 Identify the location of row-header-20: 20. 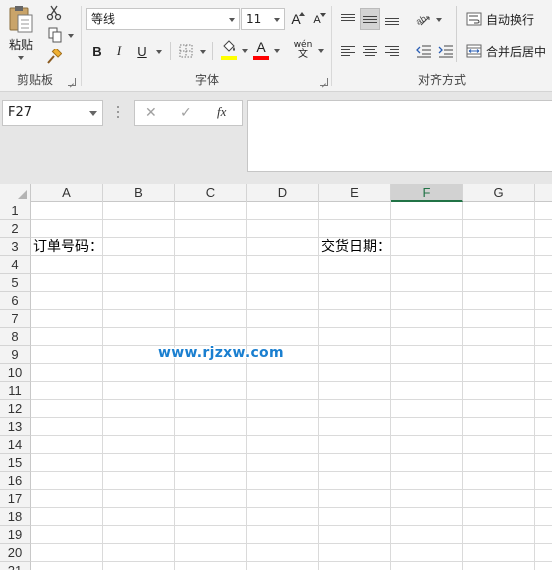
(15, 553).